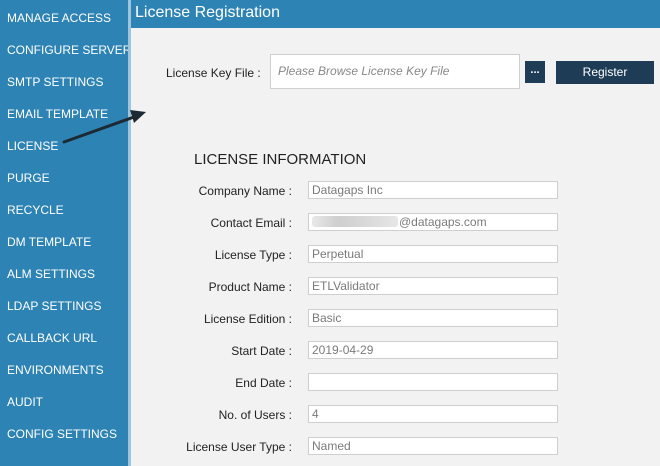 The width and height of the screenshot is (660, 466). What do you see at coordinates (51, 274) in the screenshot?
I see `sidebar-item-alm-settings: ALM SETTINGS` at bounding box center [51, 274].